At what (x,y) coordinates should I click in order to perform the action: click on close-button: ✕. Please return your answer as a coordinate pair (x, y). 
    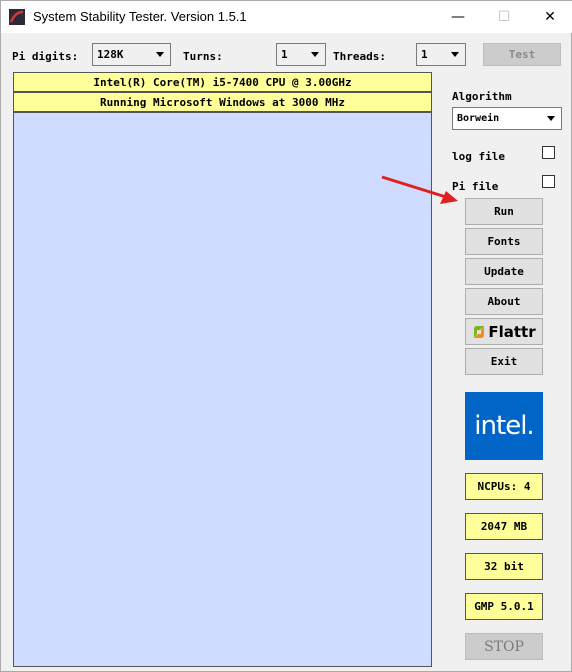
    Looking at the image, I should click on (549, 17).